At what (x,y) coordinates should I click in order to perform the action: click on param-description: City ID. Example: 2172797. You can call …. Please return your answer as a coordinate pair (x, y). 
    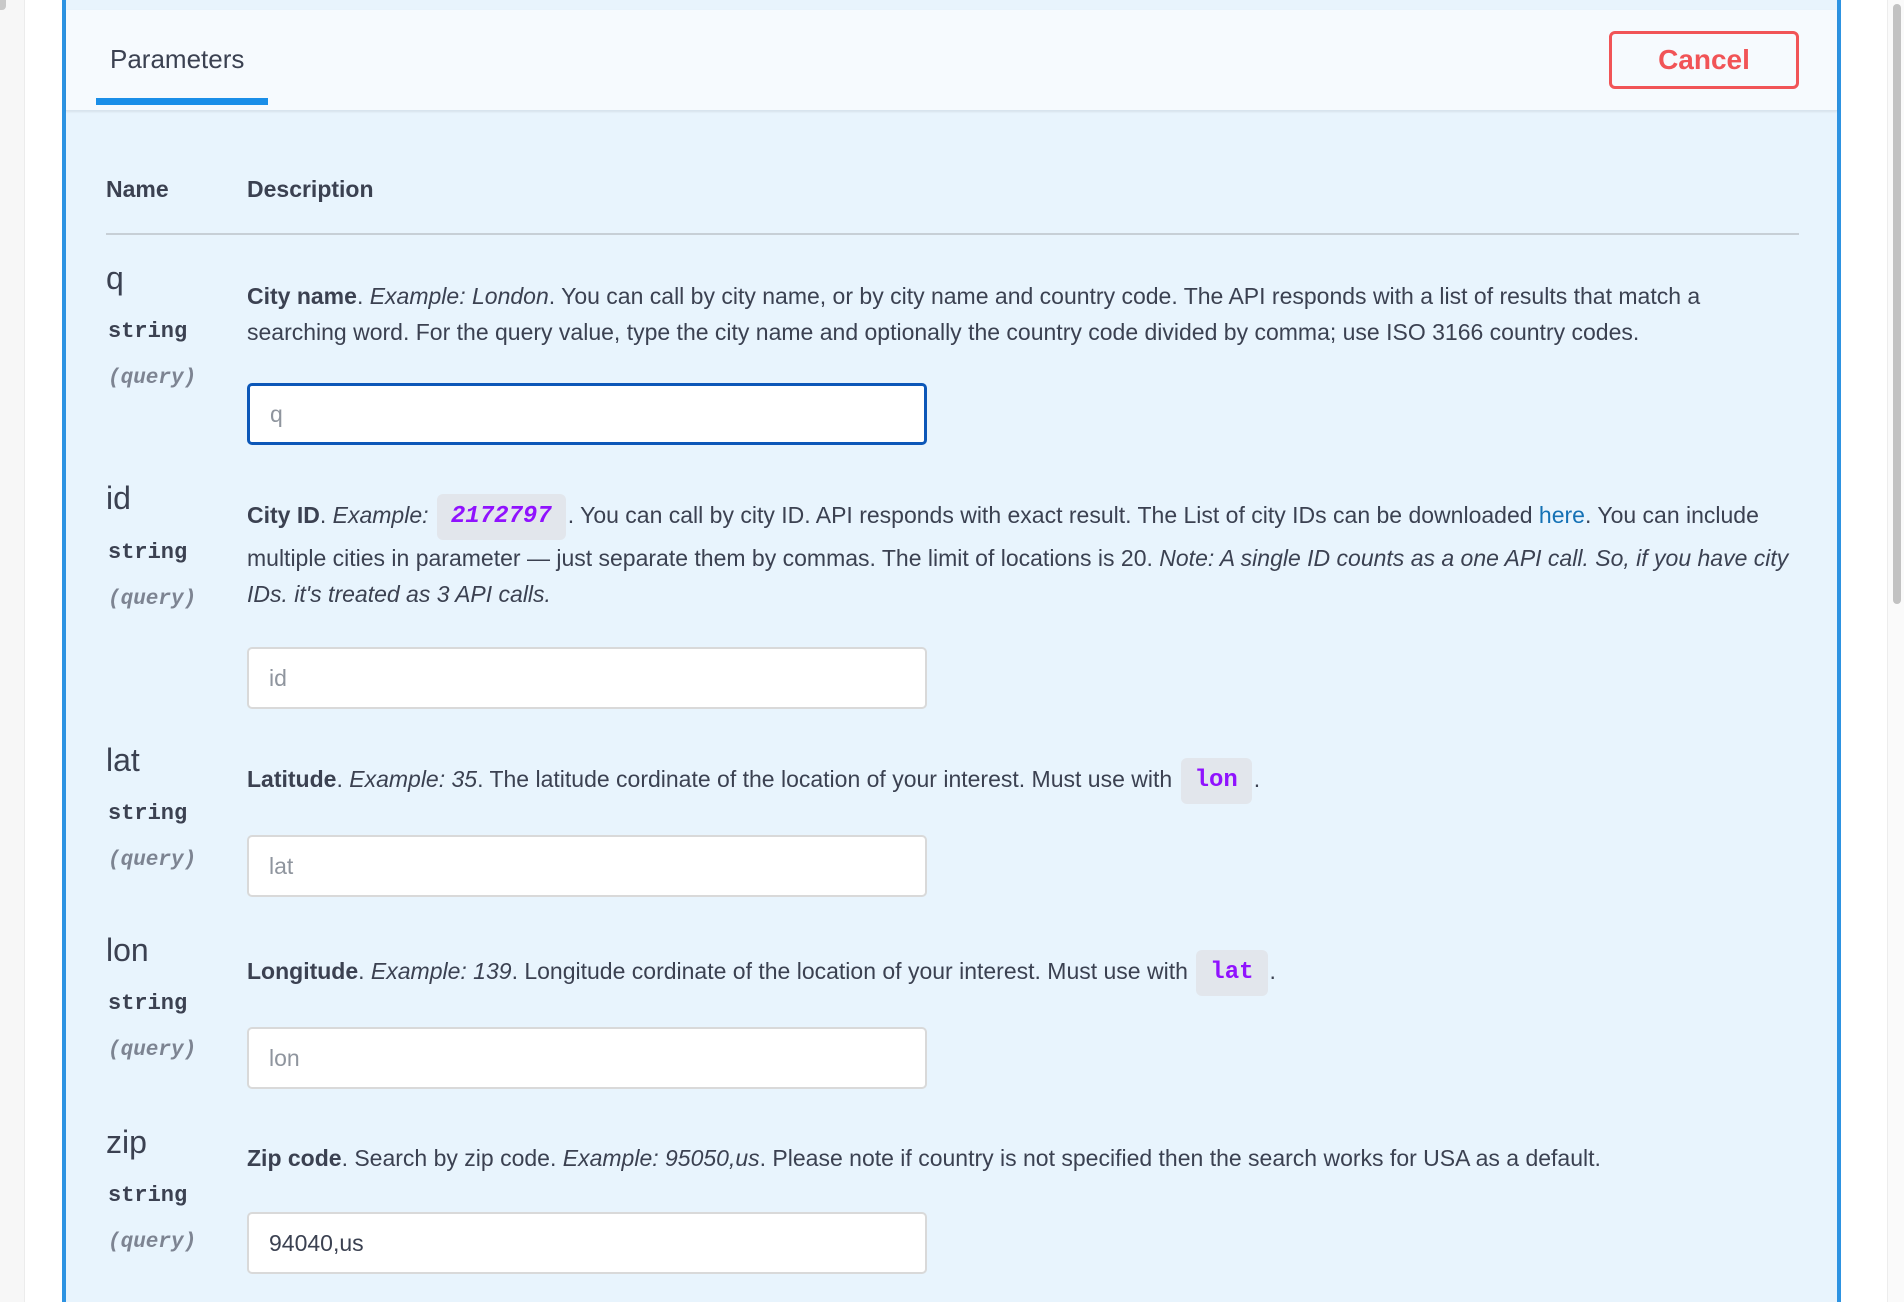
    Looking at the image, I should click on (1023, 553).